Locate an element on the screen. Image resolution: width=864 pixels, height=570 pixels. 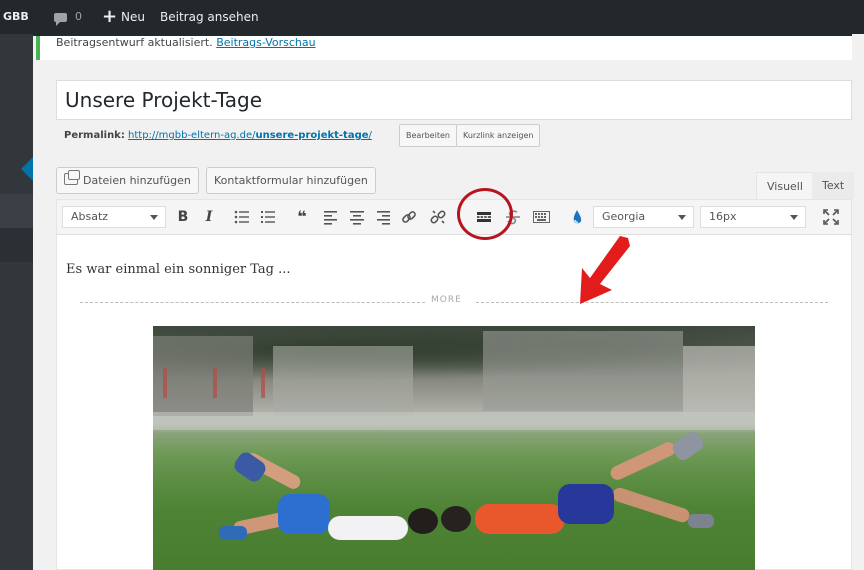
keyboard-icon is located at coordinates (541, 217).